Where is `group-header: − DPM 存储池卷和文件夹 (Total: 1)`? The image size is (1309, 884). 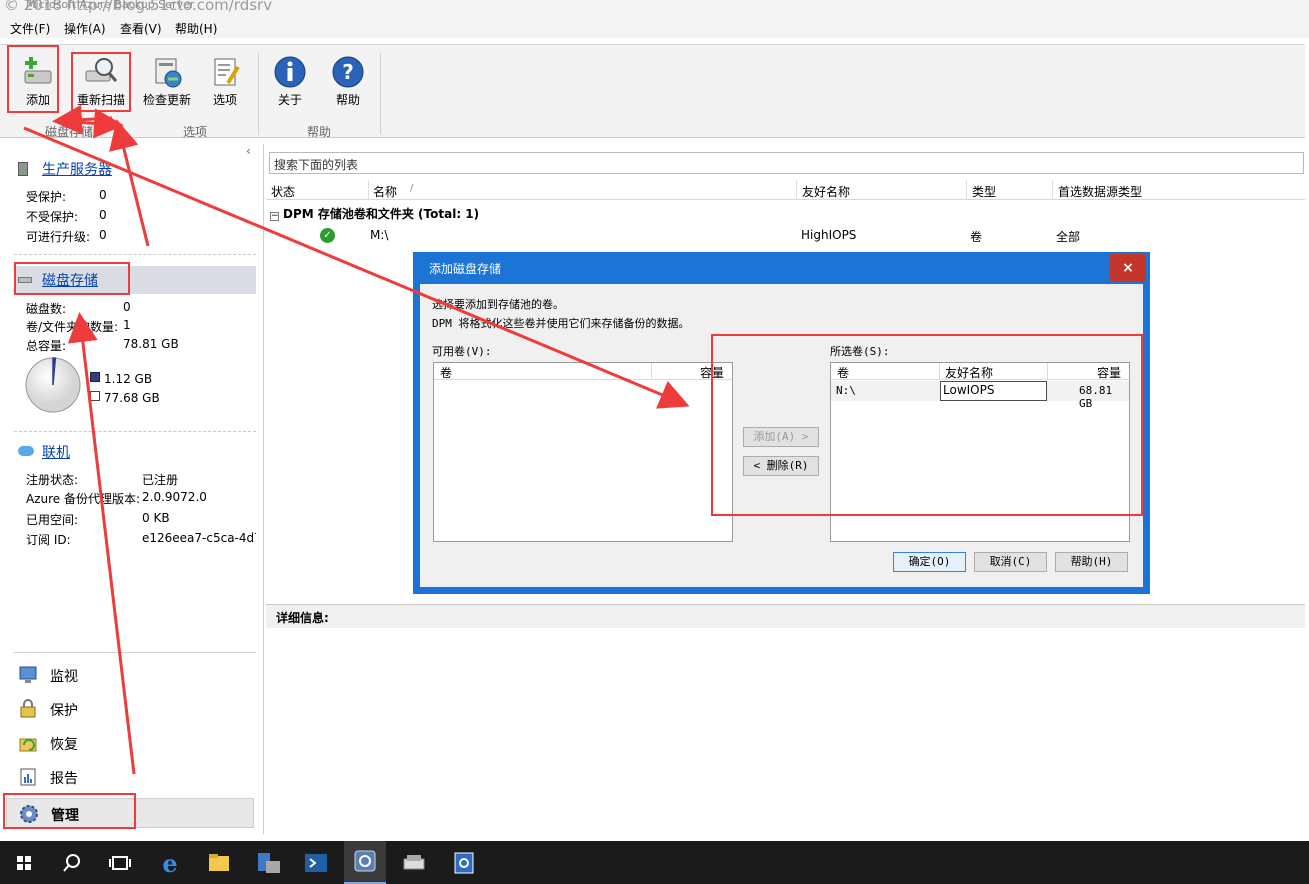
group-header: − DPM 存储池卷和文件夹 (Total: 1) is located at coordinates (374, 213).